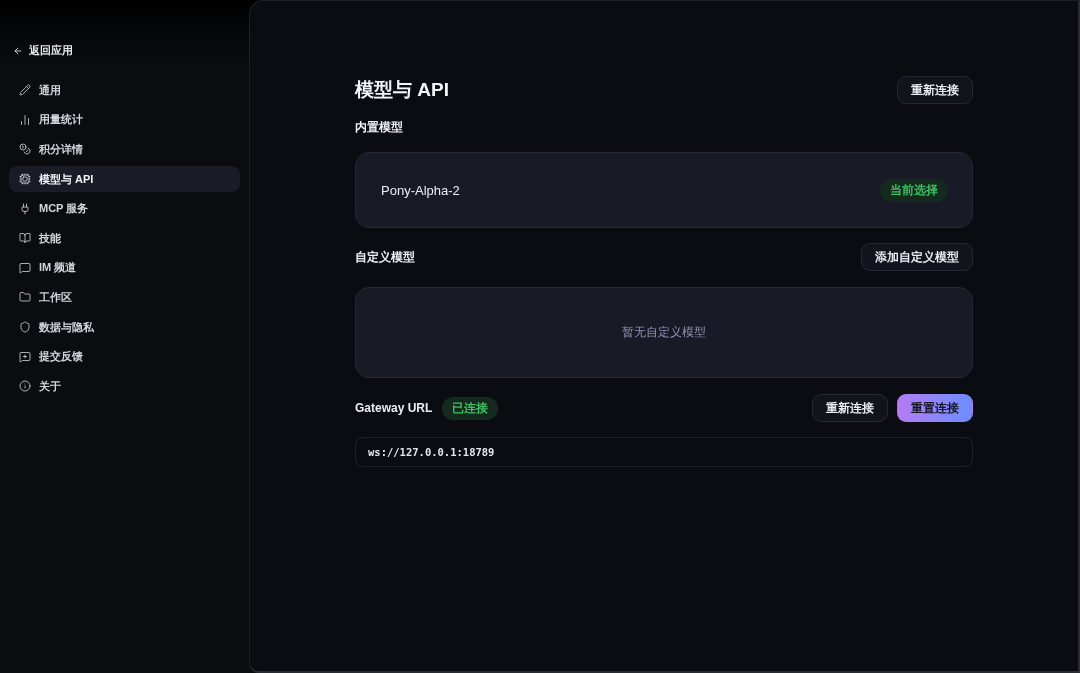 This screenshot has width=1080, height=673. Describe the element at coordinates (124, 356) in the screenshot. I see `sidebar-item: 提交反馈` at that location.